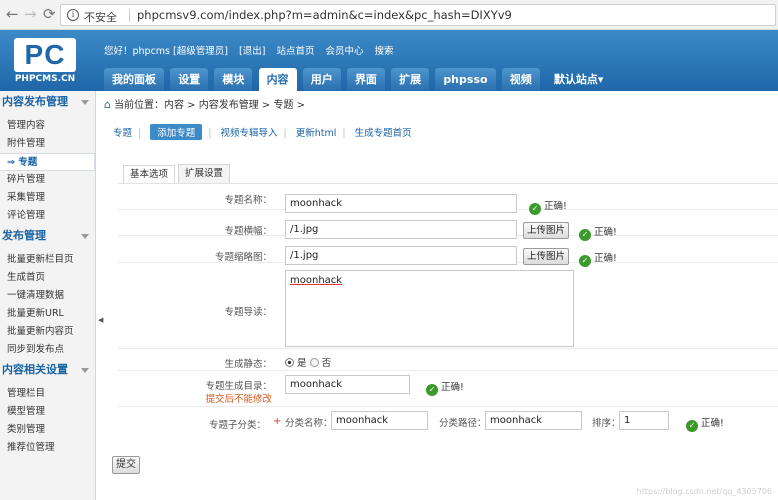  What do you see at coordinates (429, 308) in the screenshot?
I see `description-textarea: moonhack` at bounding box center [429, 308].